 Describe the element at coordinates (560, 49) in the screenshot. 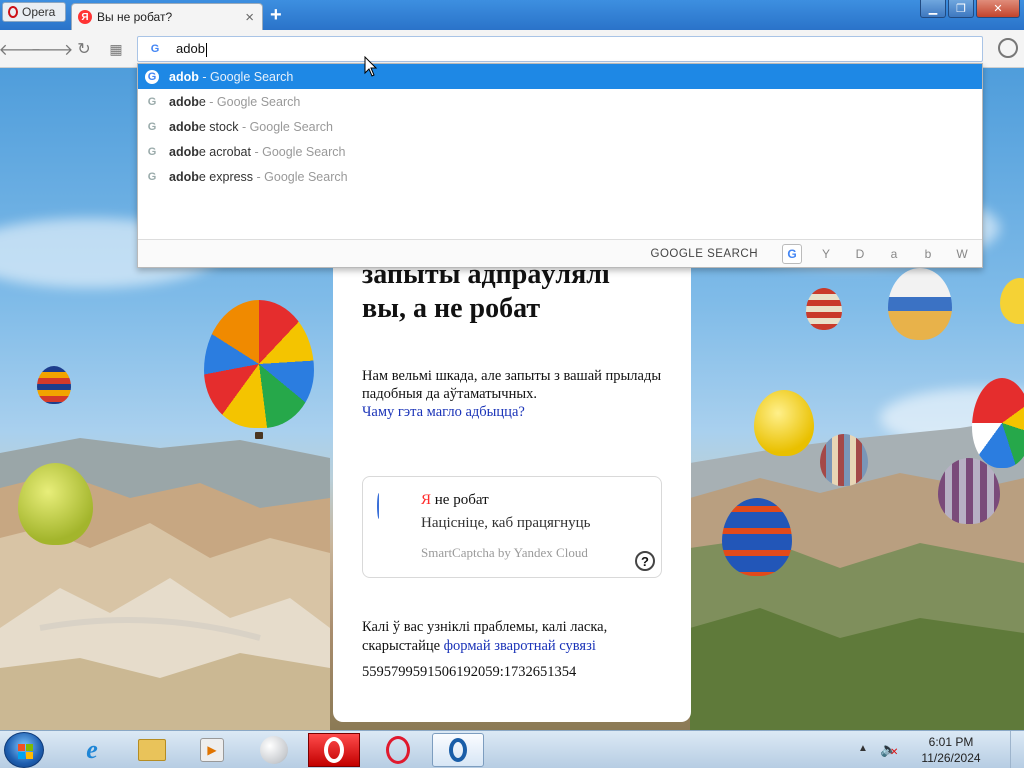

I see `address-bar: G adob` at that location.